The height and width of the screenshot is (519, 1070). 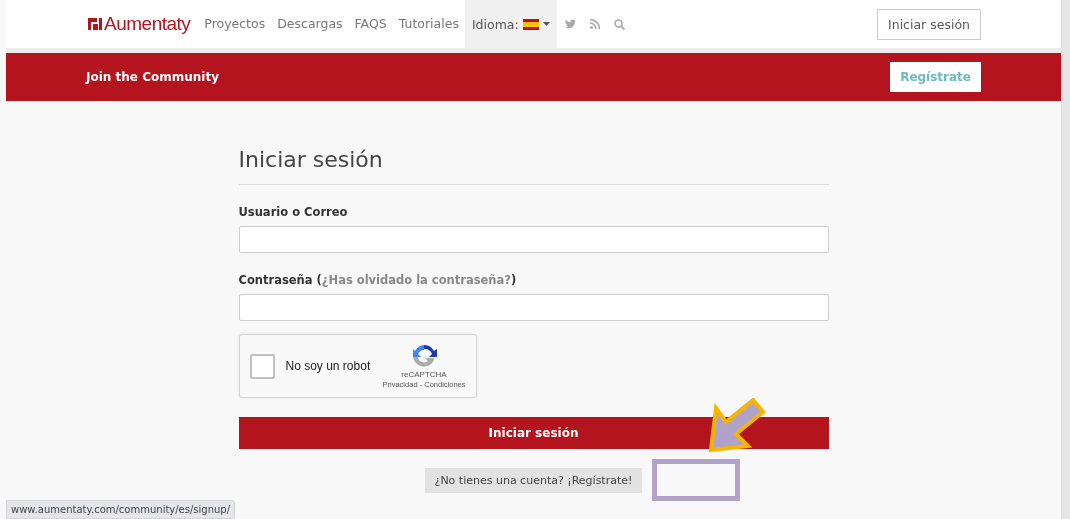 I want to click on rss-icon, so click(x=594, y=23).